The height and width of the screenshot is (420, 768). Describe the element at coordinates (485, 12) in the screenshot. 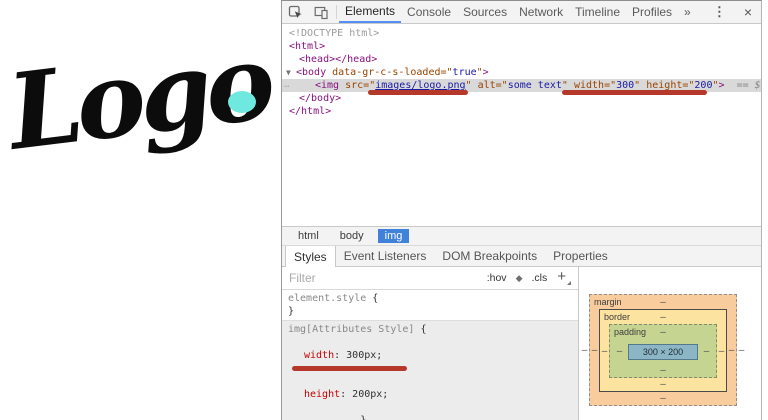

I see `tab-sources: Sources` at that location.